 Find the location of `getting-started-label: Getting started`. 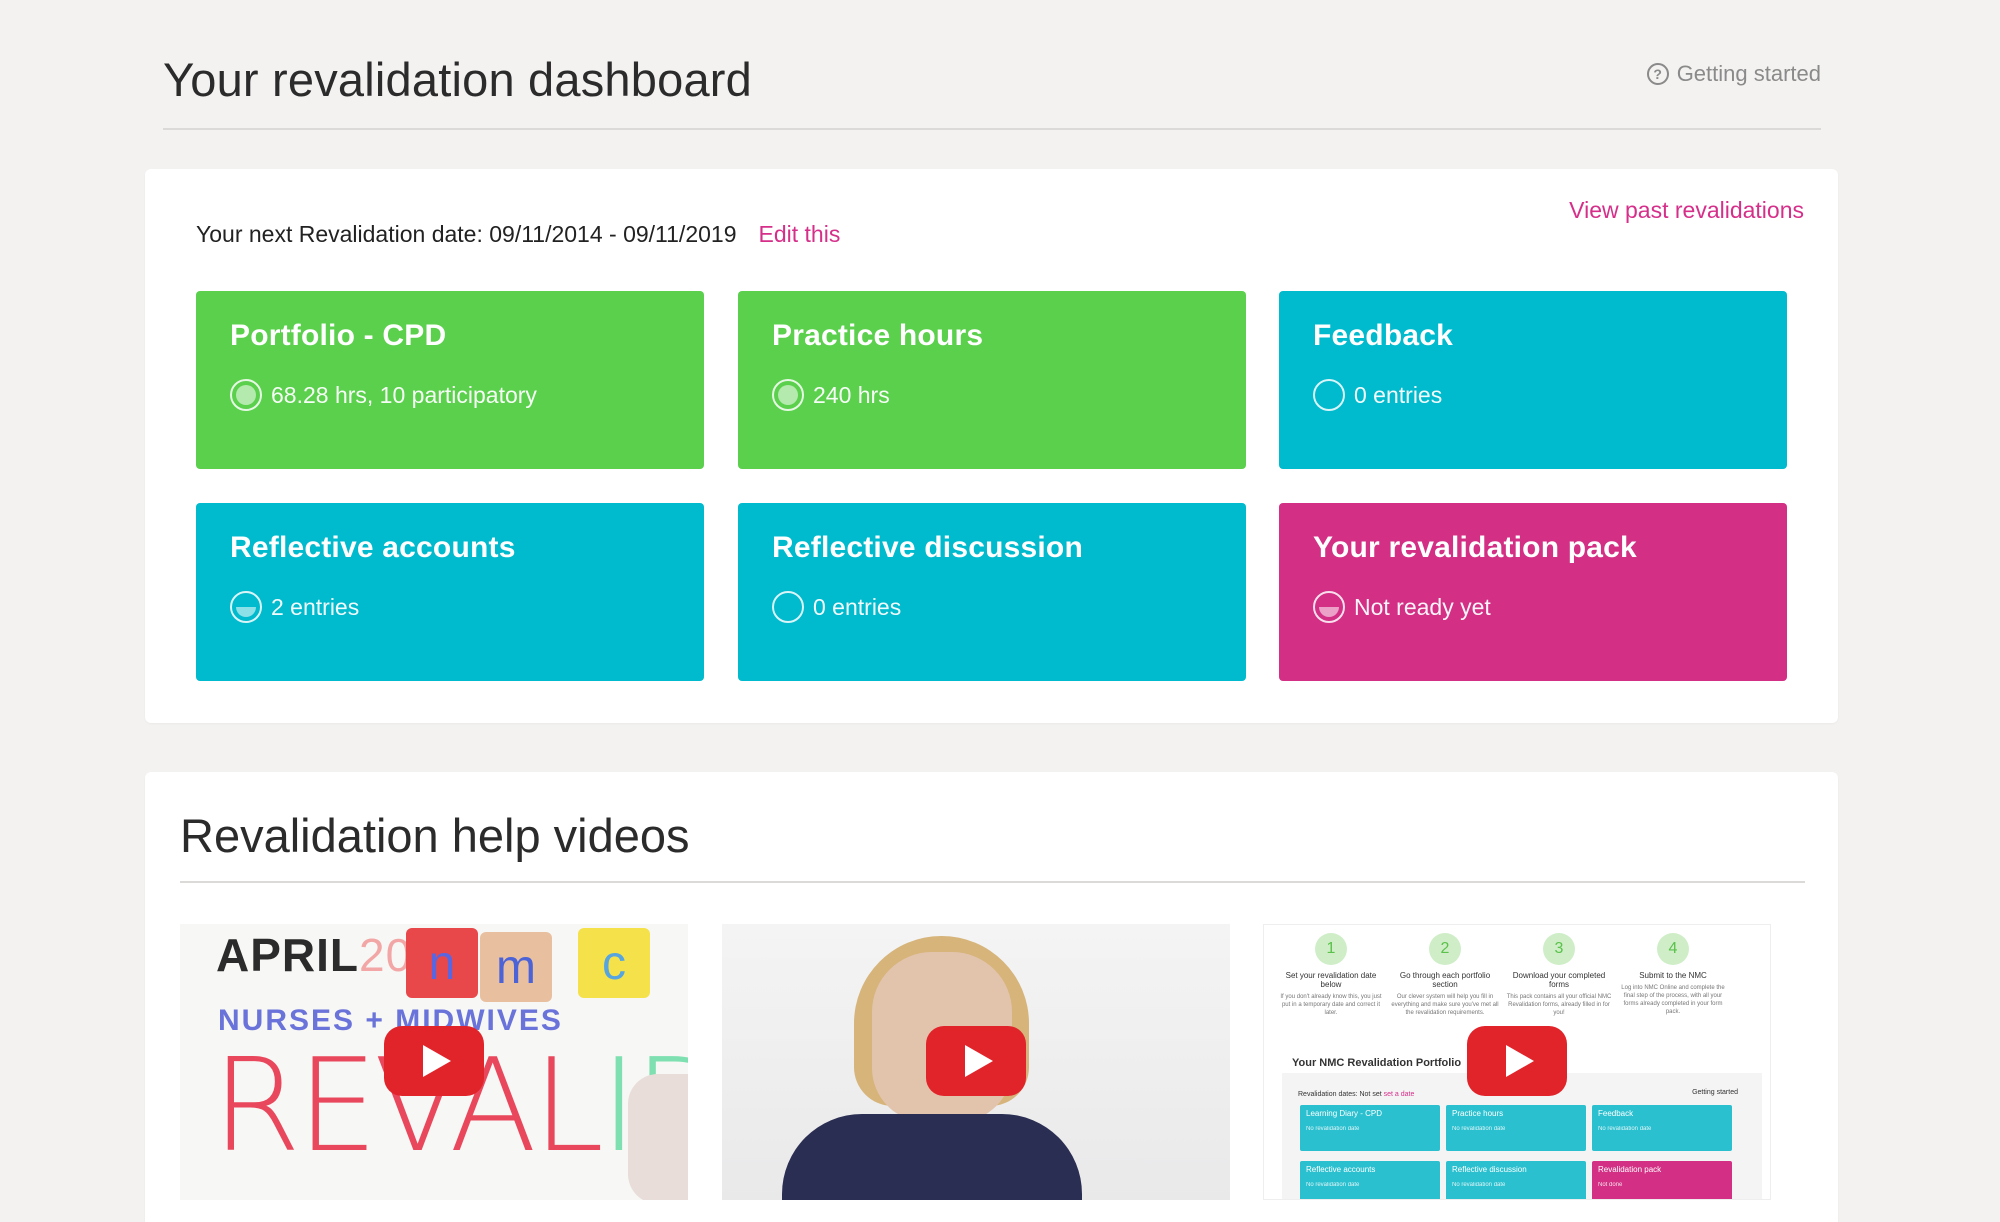

getting-started-label: Getting started is located at coordinates (1748, 73).